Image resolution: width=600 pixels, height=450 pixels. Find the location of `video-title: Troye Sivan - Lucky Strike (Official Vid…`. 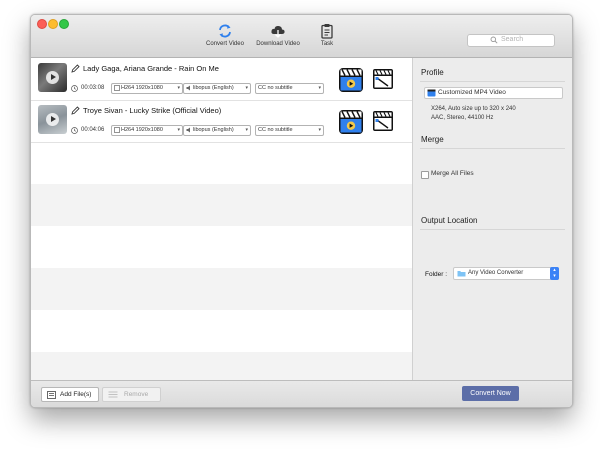

video-title: Troye Sivan - Lucky Strike (Official Vid… is located at coordinates (152, 110).